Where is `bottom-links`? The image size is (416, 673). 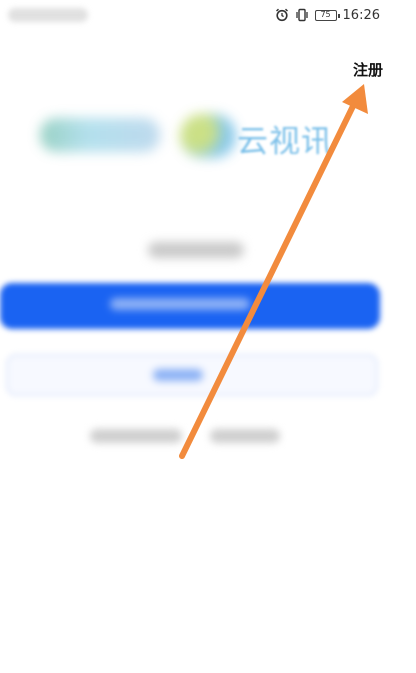
bottom-links is located at coordinates (190, 437).